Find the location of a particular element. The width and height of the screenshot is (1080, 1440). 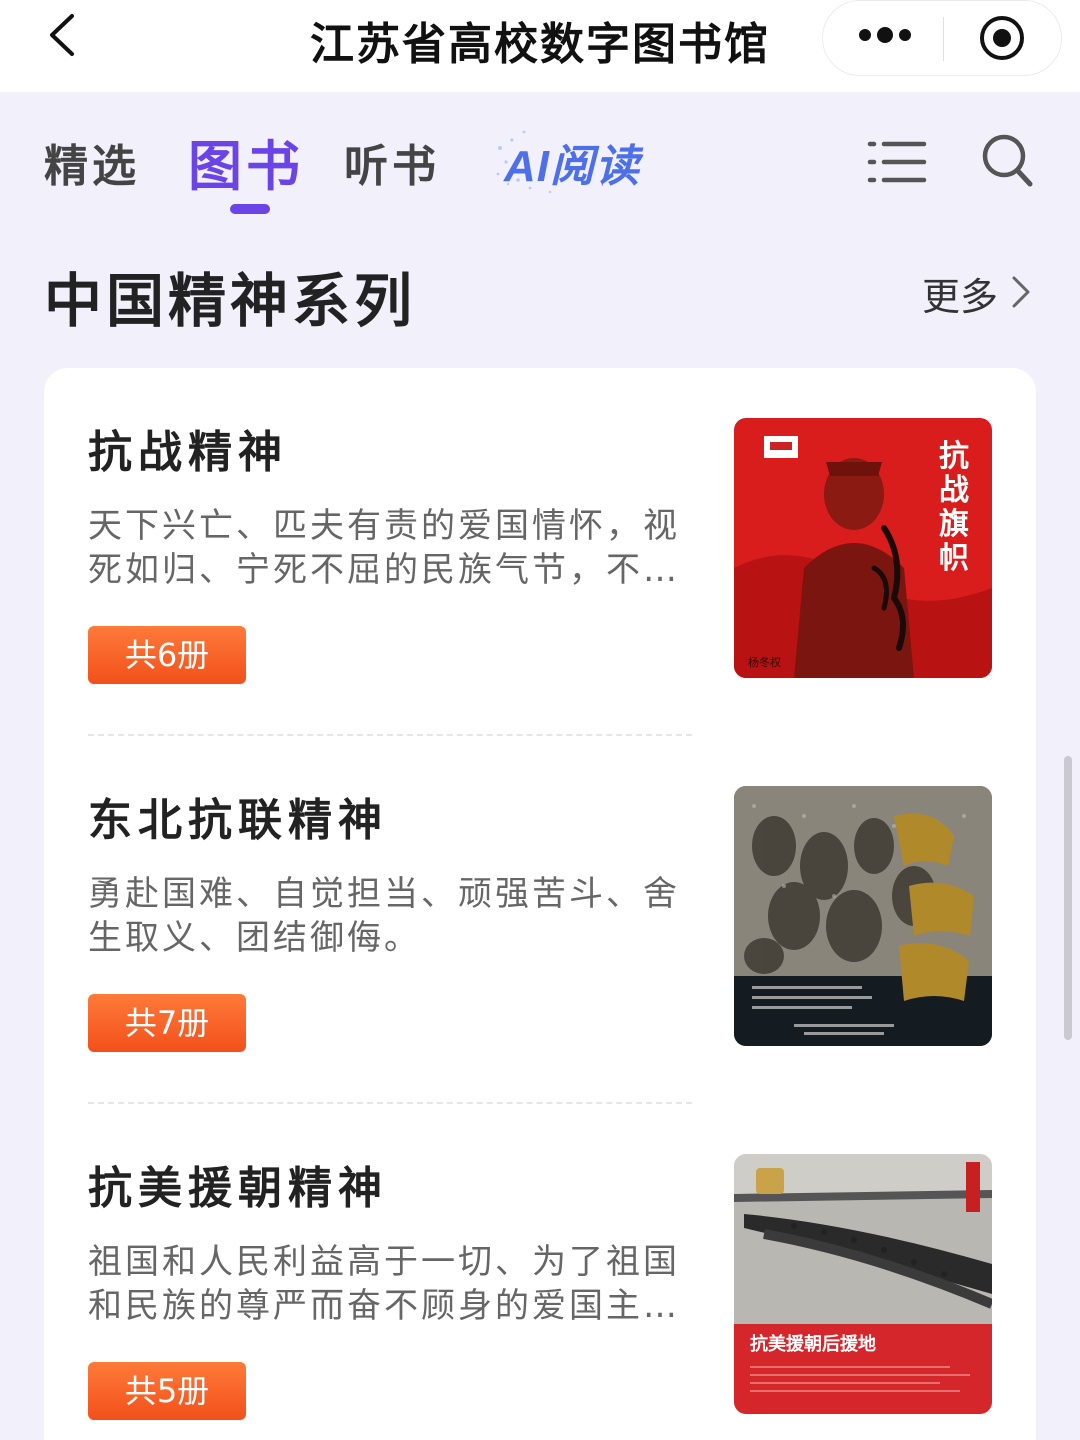

category-tabs: 精选 图书 听书 AI阅读 is located at coordinates (540, 173).